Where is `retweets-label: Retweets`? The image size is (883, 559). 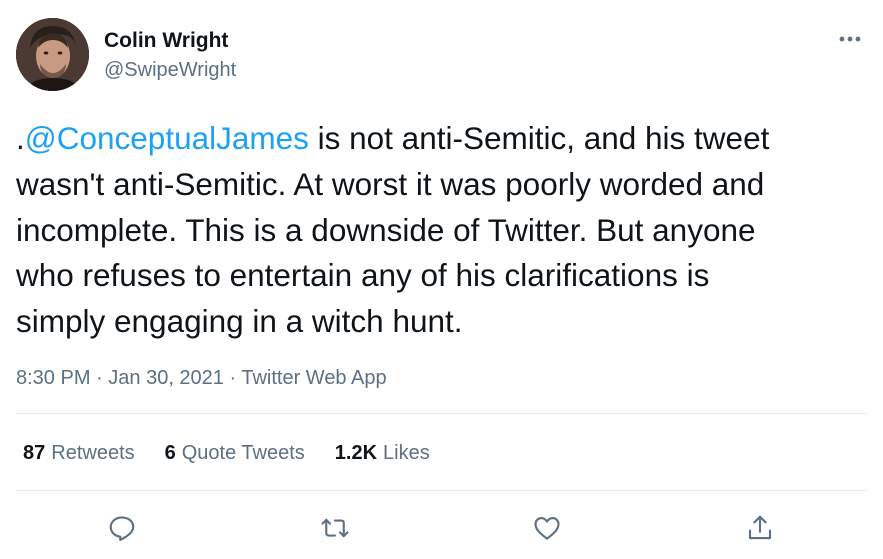 retweets-label: Retweets is located at coordinates (93, 453).